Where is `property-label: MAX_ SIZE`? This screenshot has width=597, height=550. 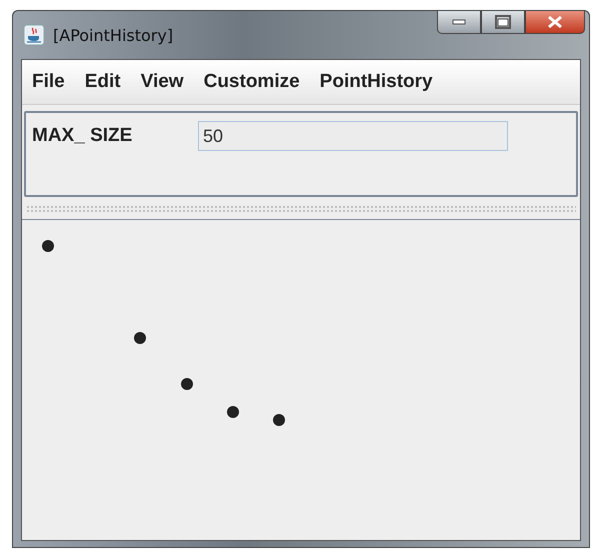
property-label: MAX_ SIZE is located at coordinates (82, 136).